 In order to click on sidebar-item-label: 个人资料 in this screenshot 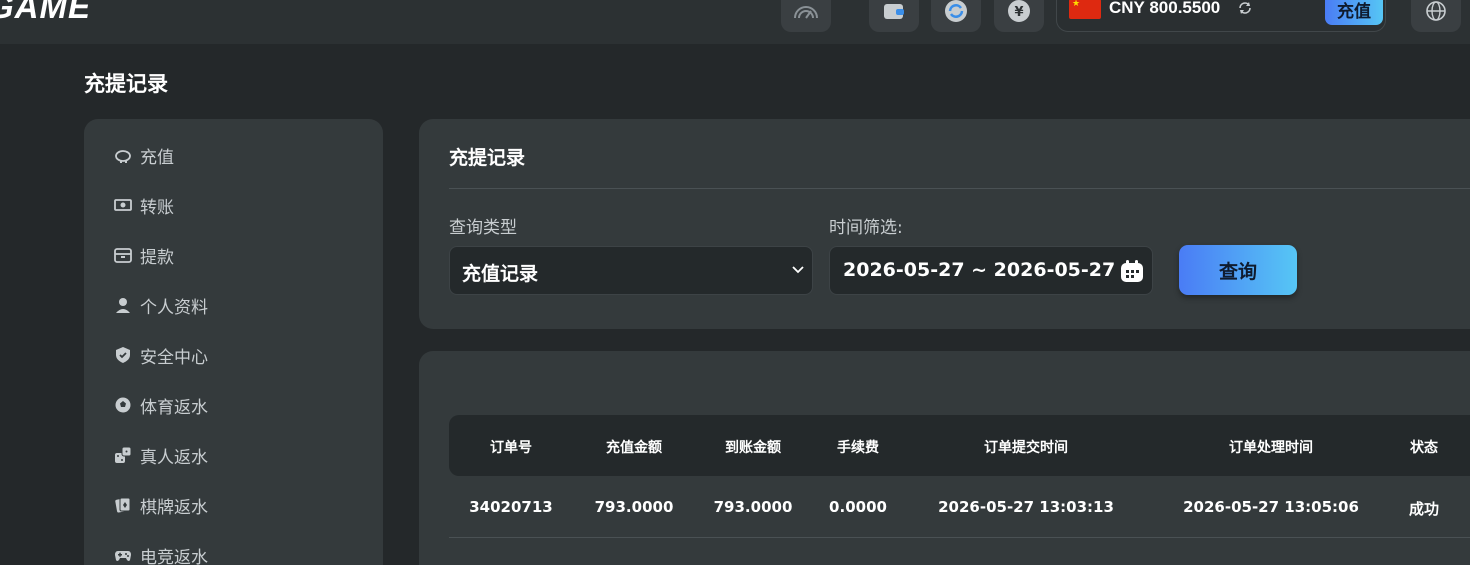, I will do `click(174, 307)`.